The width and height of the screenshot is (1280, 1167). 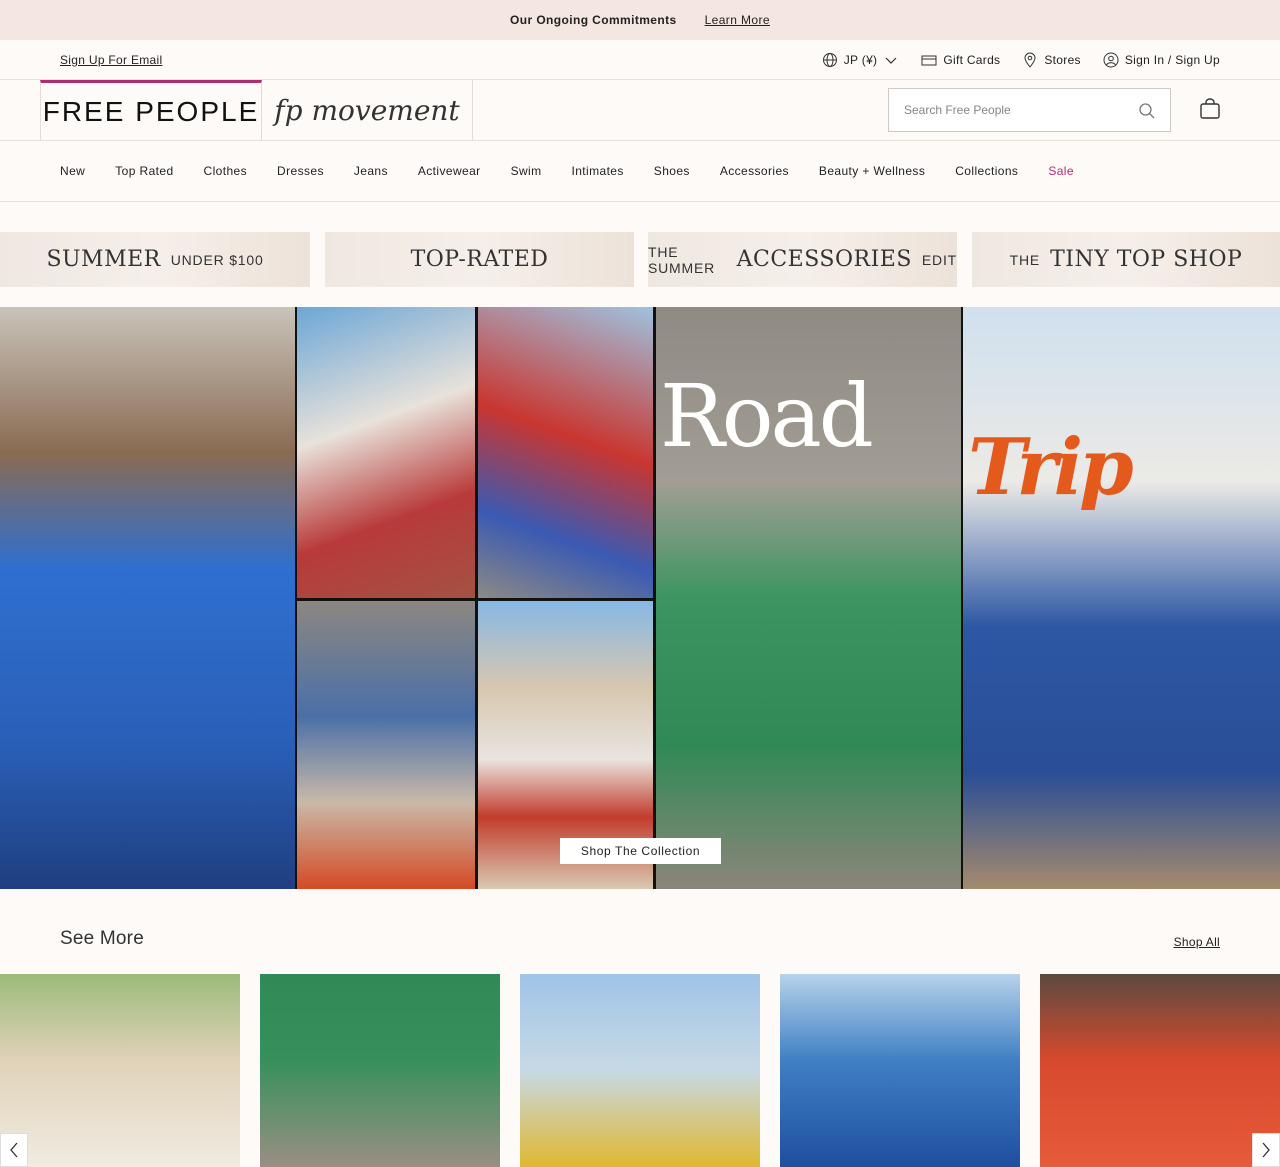 What do you see at coordinates (754, 171) in the screenshot?
I see `nav-accessories: Accessories` at bounding box center [754, 171].